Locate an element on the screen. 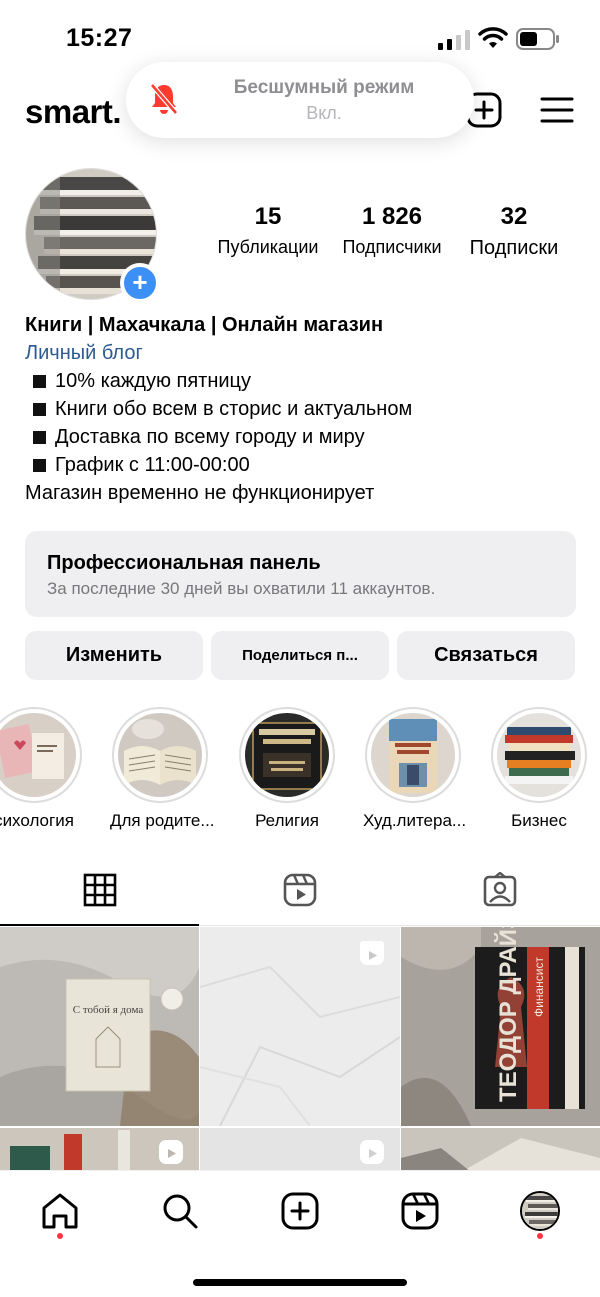  bio-line: Книги обо всем в сторис и актуальном is located at coordinates (305, 409).